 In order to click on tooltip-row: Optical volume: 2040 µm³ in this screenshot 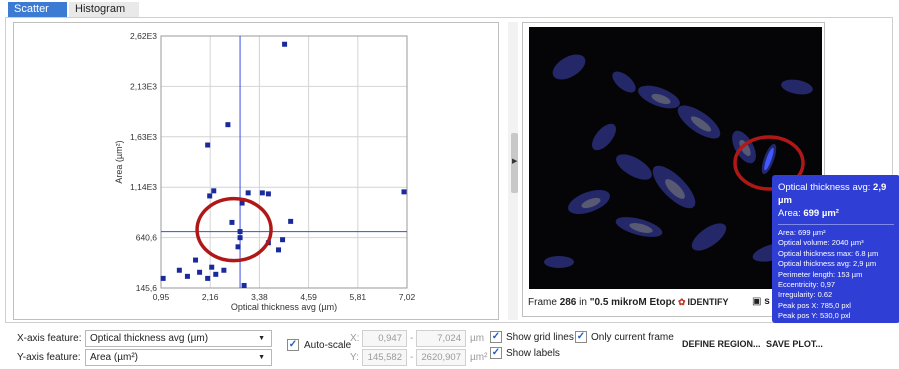, I will do `click(821, 243)`.